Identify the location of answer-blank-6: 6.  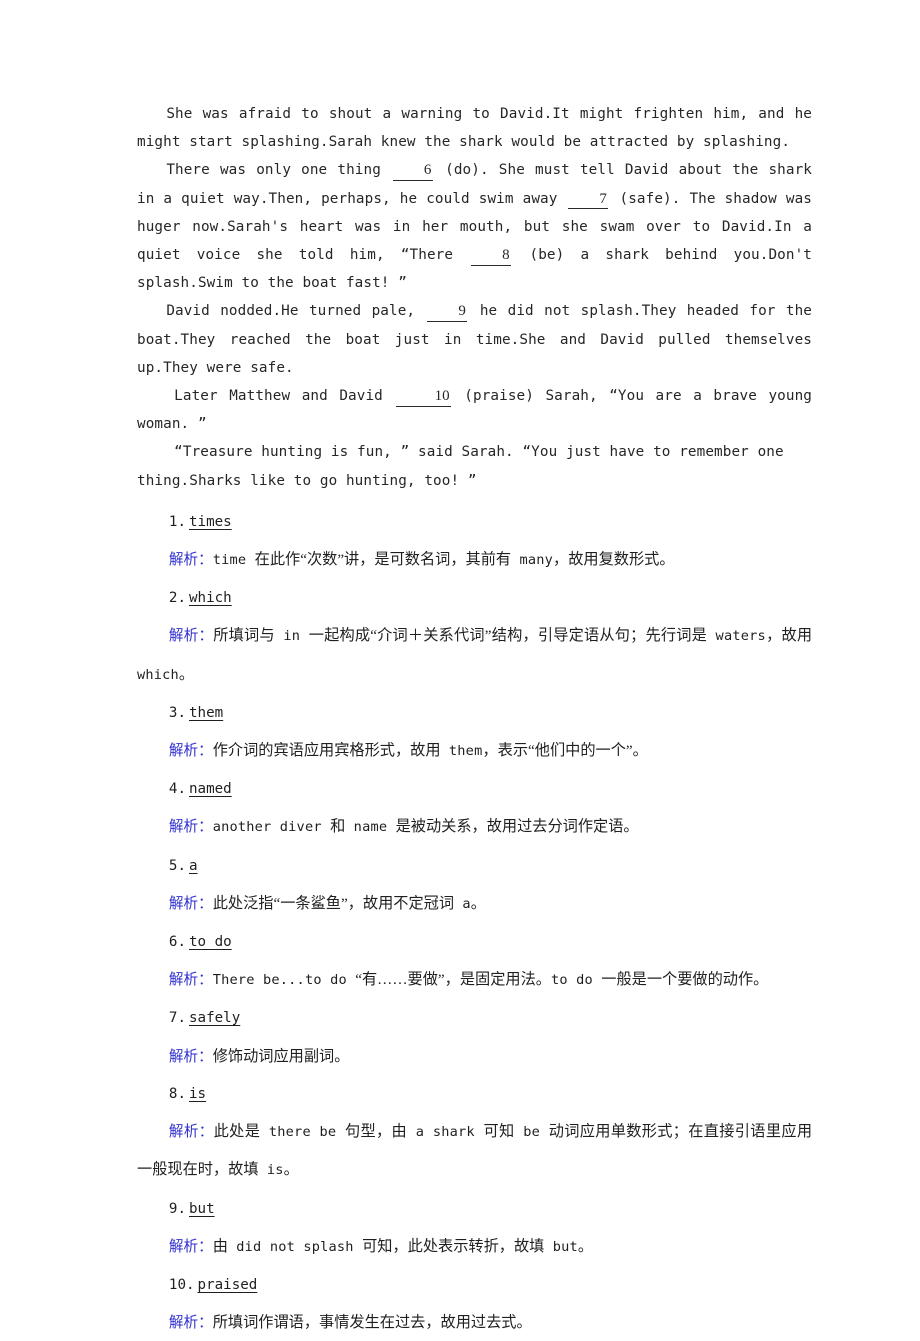
(413, 172).